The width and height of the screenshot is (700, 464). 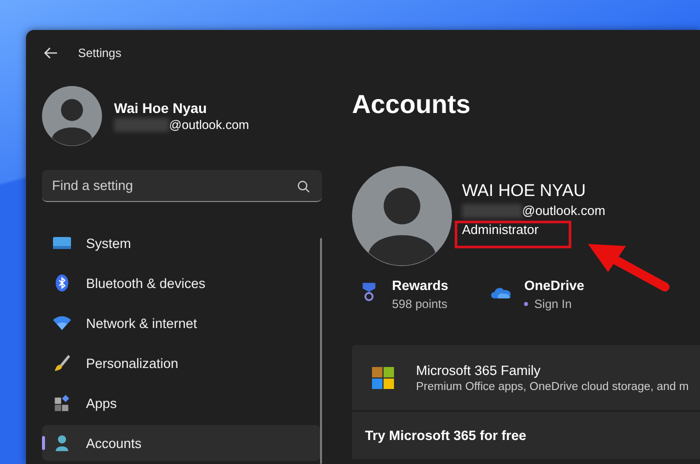 I want to click on nav-item: Bluetooth & devices, so click(x=181, y=283).